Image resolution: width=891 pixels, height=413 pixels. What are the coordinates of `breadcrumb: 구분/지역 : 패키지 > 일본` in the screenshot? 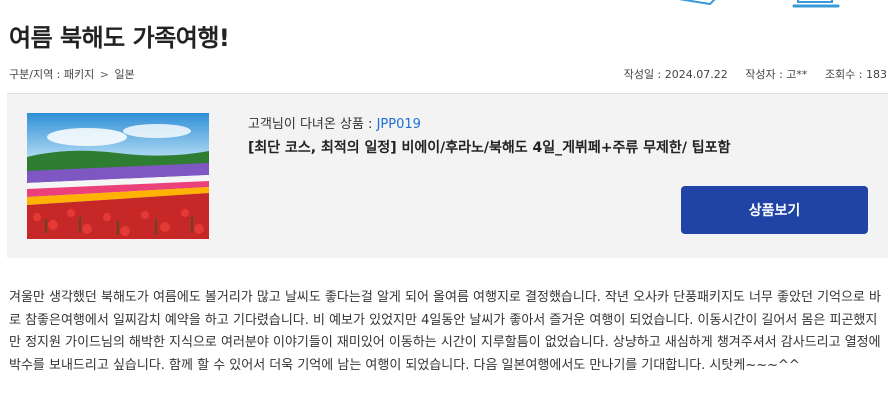 It's located at (72, 74).